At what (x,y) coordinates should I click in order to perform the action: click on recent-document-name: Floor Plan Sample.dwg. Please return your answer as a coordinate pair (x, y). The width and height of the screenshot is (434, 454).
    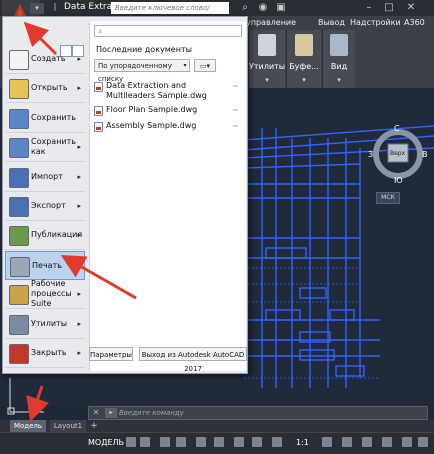
    Looking at the image, I should click on (152, 109).